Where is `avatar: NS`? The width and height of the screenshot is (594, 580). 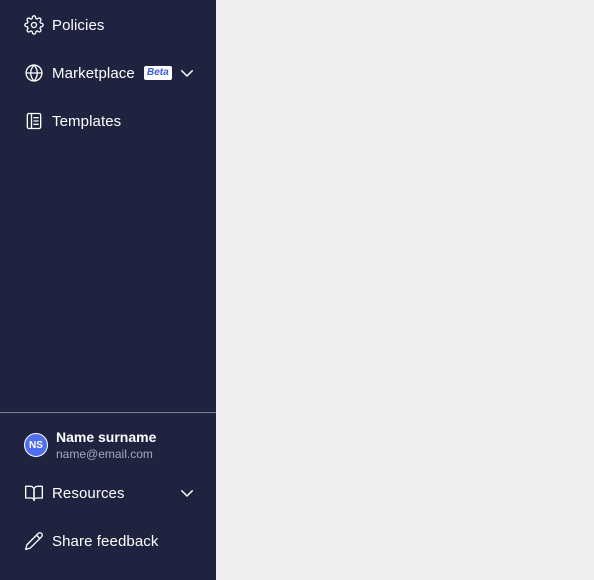
avatar: NS is located at coordinates (36, 445).